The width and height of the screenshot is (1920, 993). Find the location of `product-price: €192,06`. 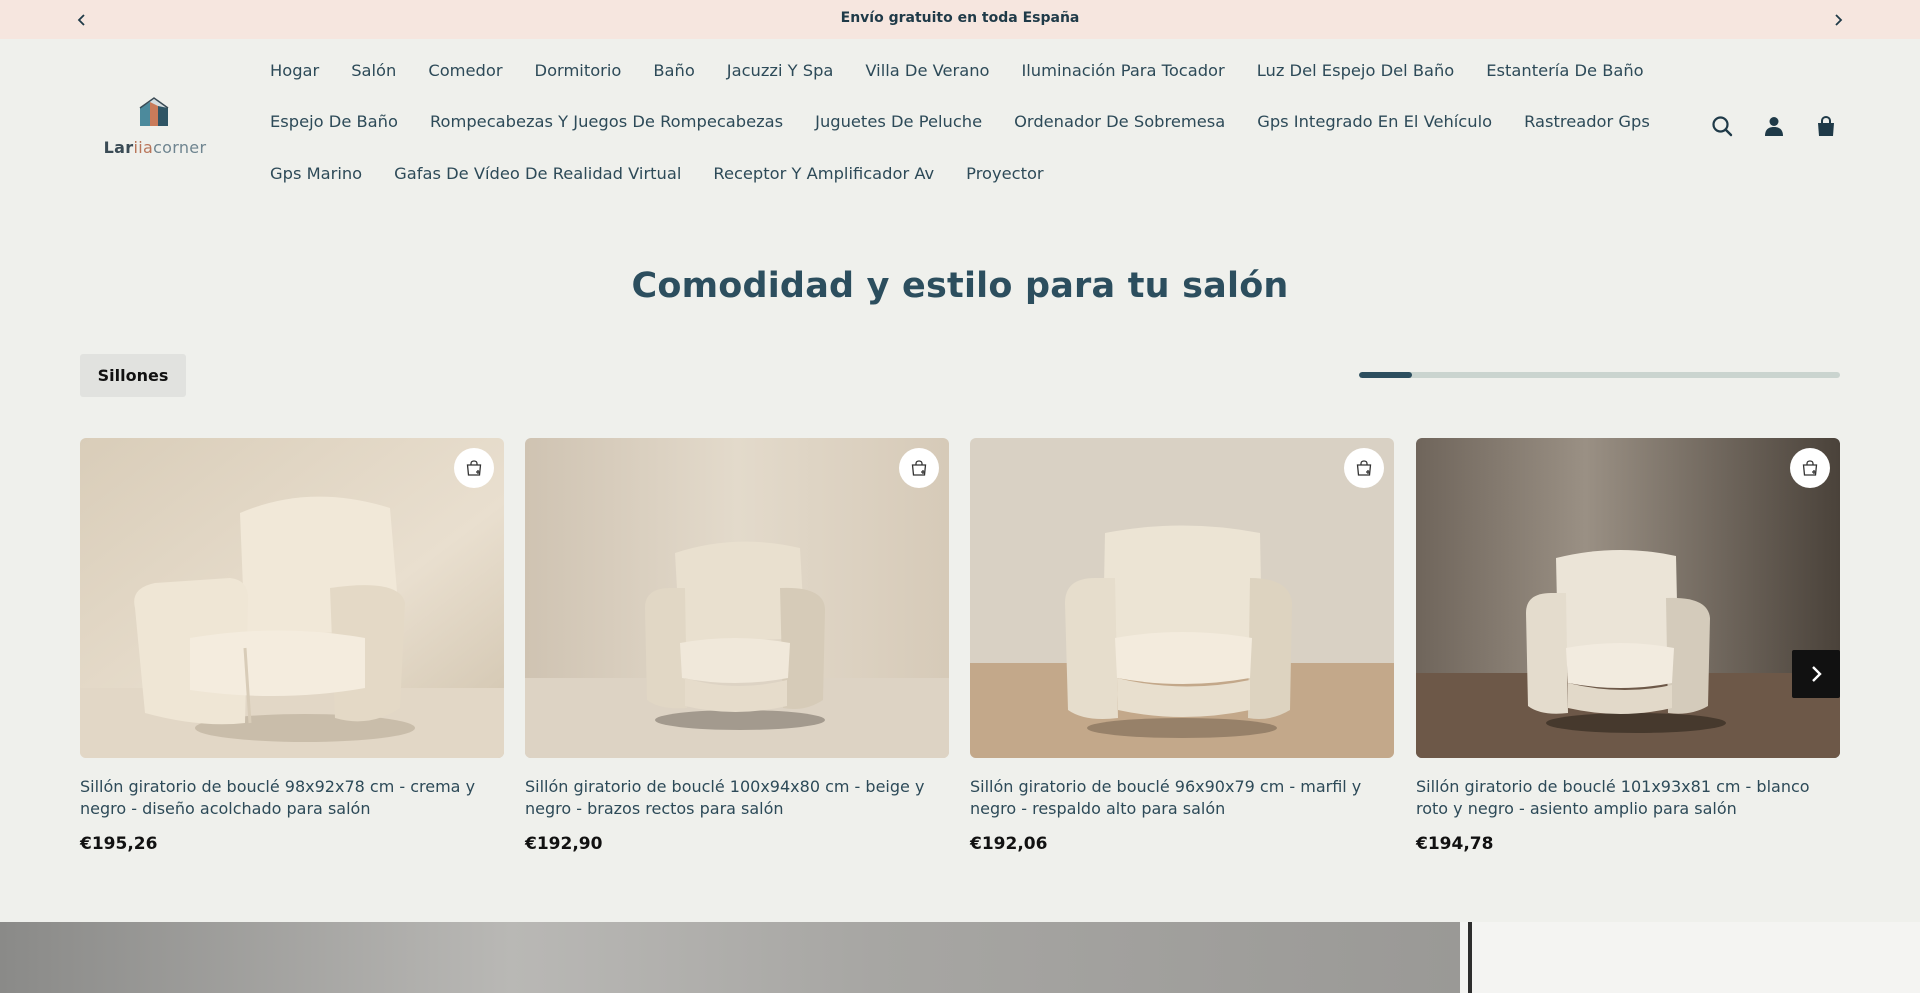

product-price: €192,06 is located at coordinates (1009, 844).